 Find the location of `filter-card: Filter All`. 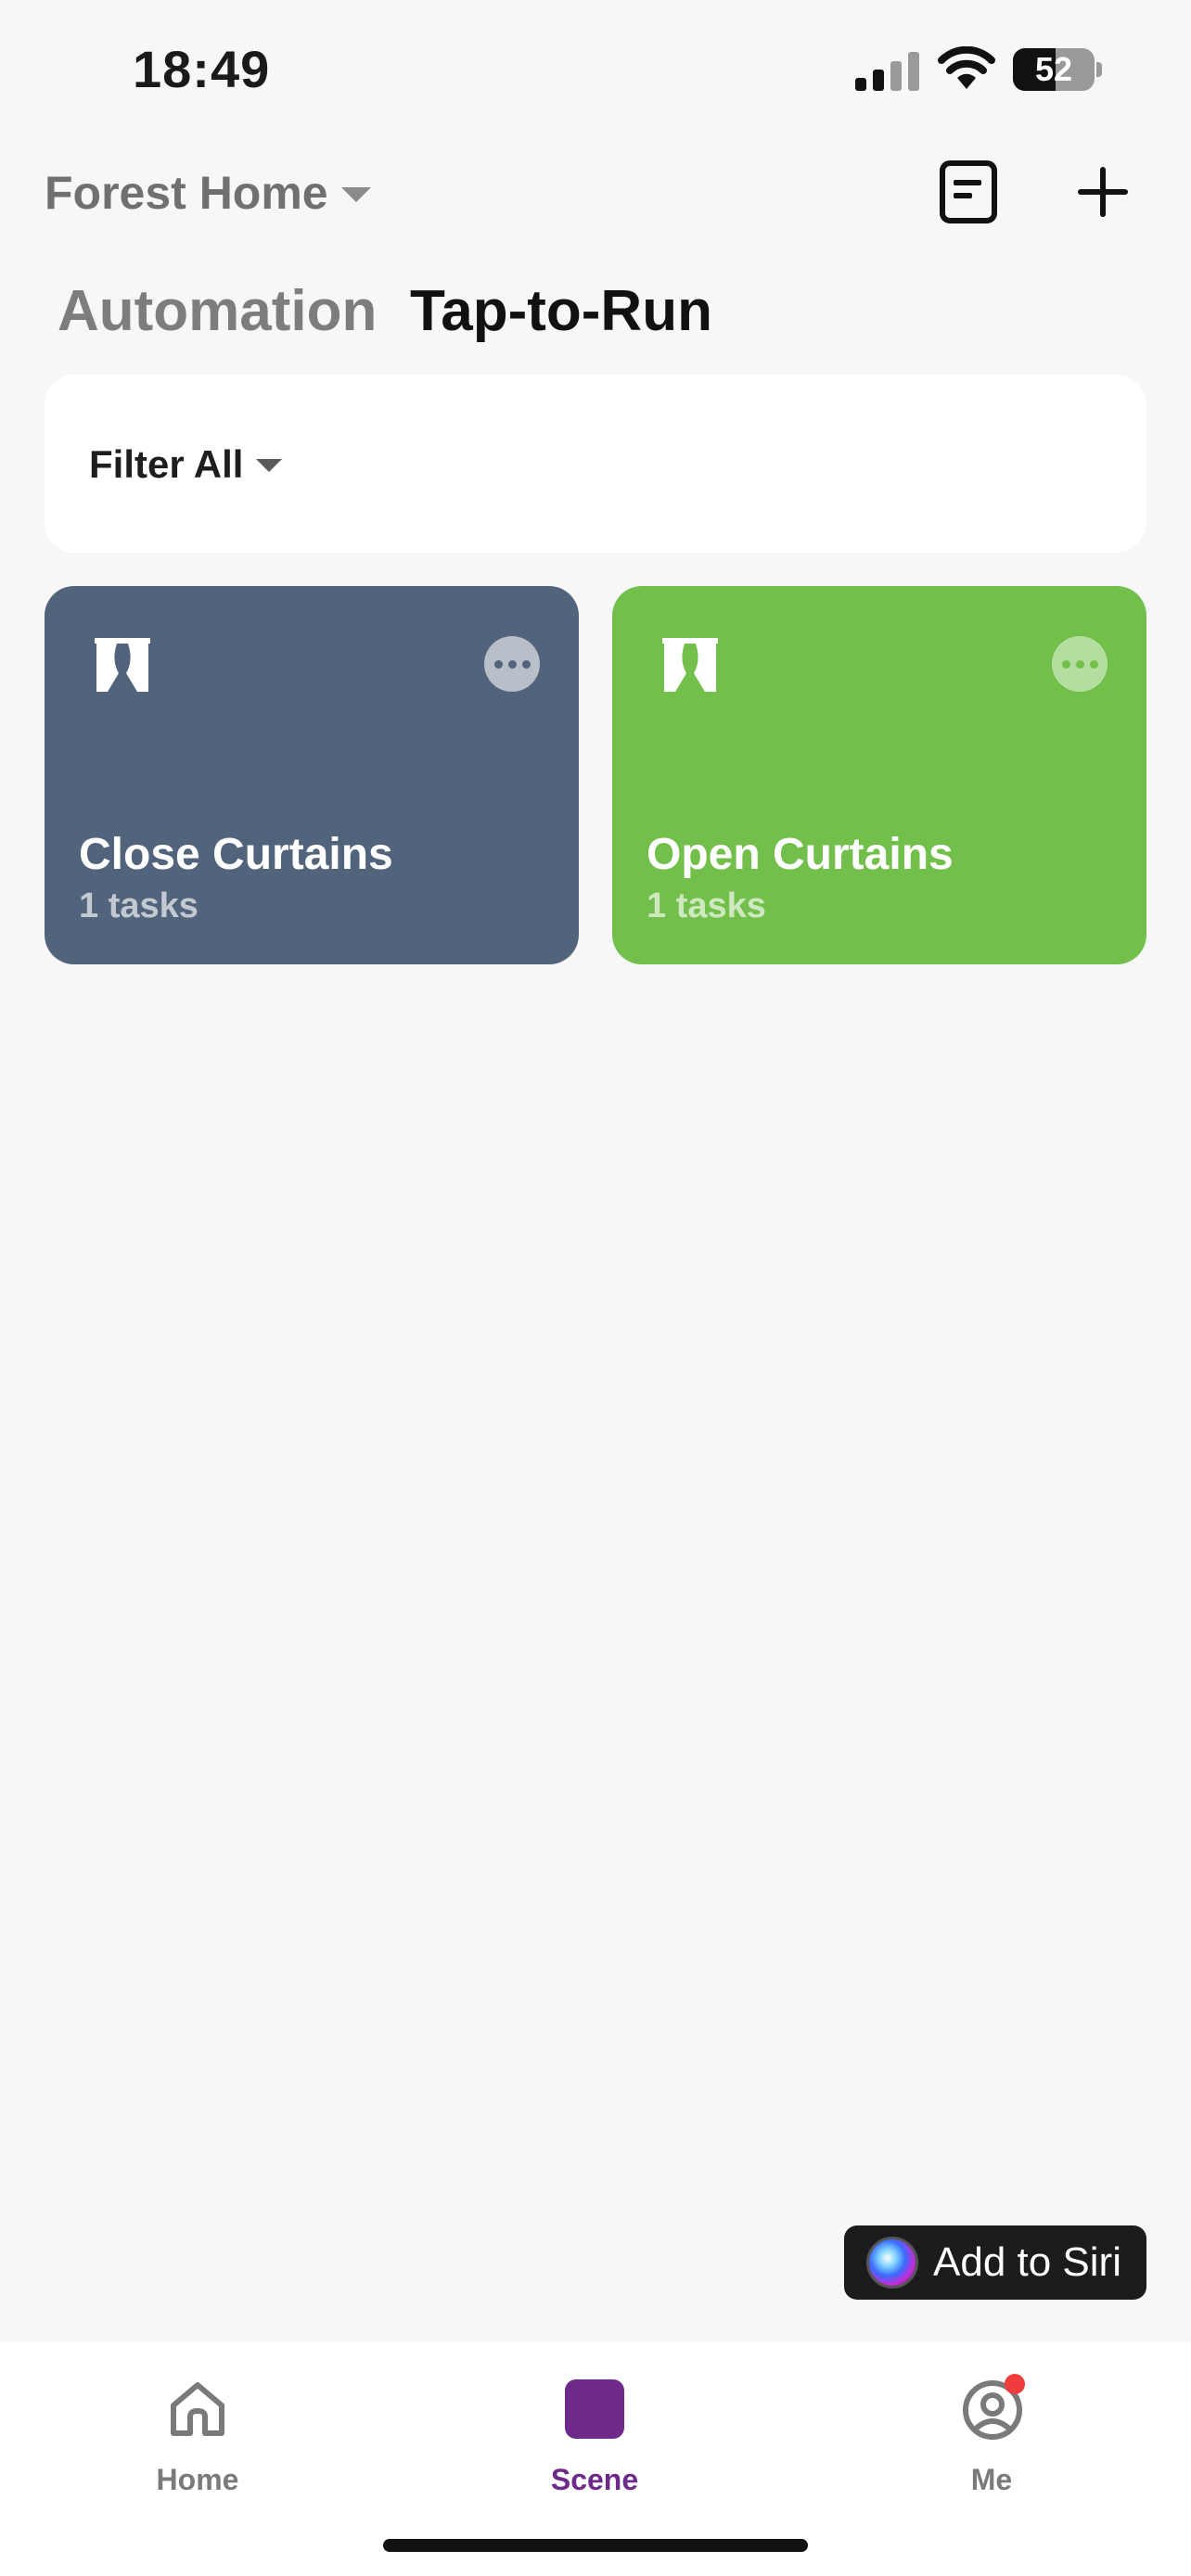

filter-card: Filter All is located at coordinates (595, 464).